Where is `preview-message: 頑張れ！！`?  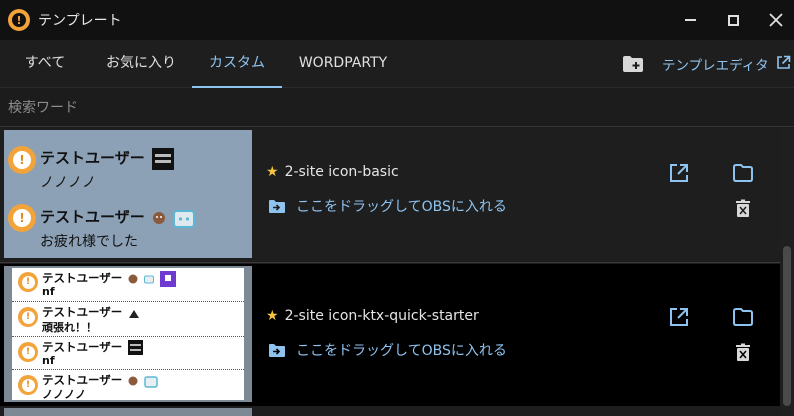
preview-message: 頑張れ！！ is located at coordinates (69, 327).